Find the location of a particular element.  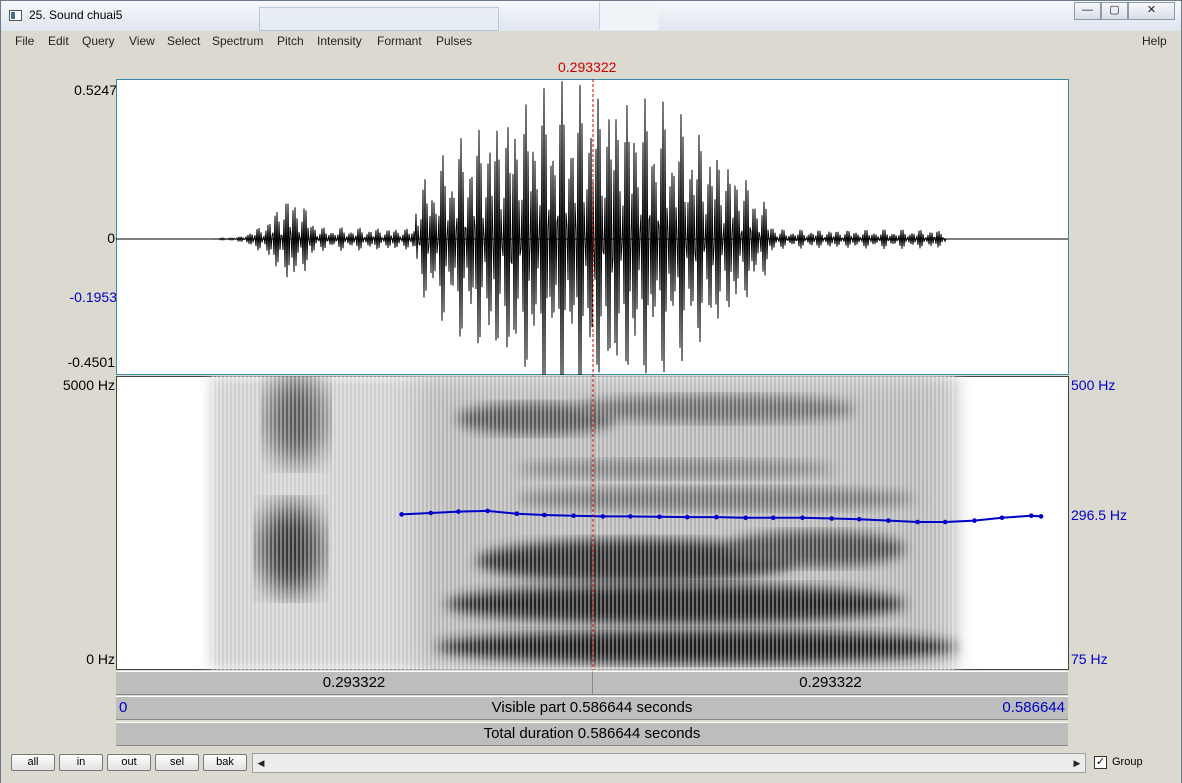

visible-end-time: 0.586644 is located at coordinates (1033, 707).